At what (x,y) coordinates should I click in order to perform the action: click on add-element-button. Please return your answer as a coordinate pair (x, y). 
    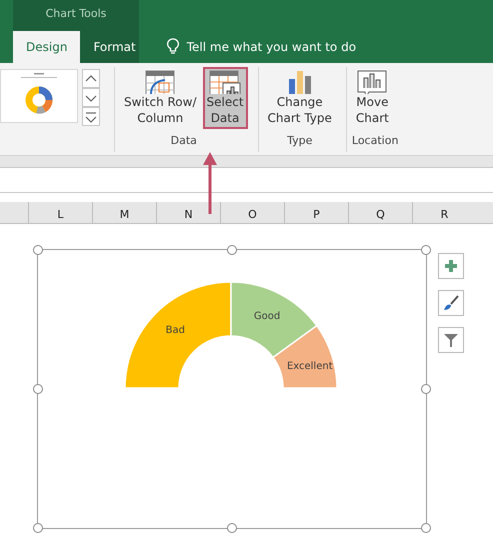
    Looking at the image, I should click on (451, 266).